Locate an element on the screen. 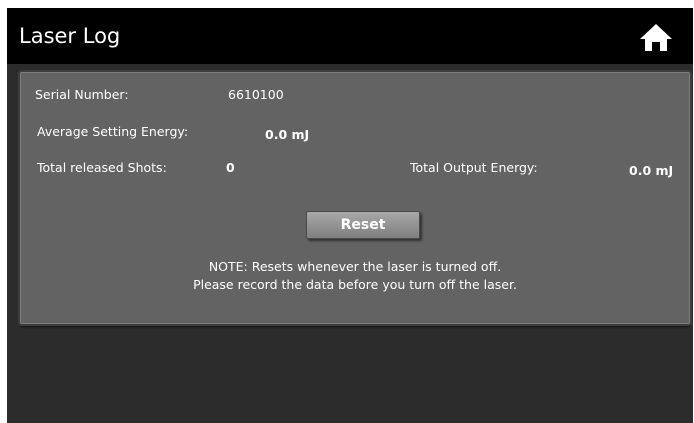 Image resolution: width=694 pixels, height=423 pixels. reset-button: Reset is located at coordinates (363, 225).